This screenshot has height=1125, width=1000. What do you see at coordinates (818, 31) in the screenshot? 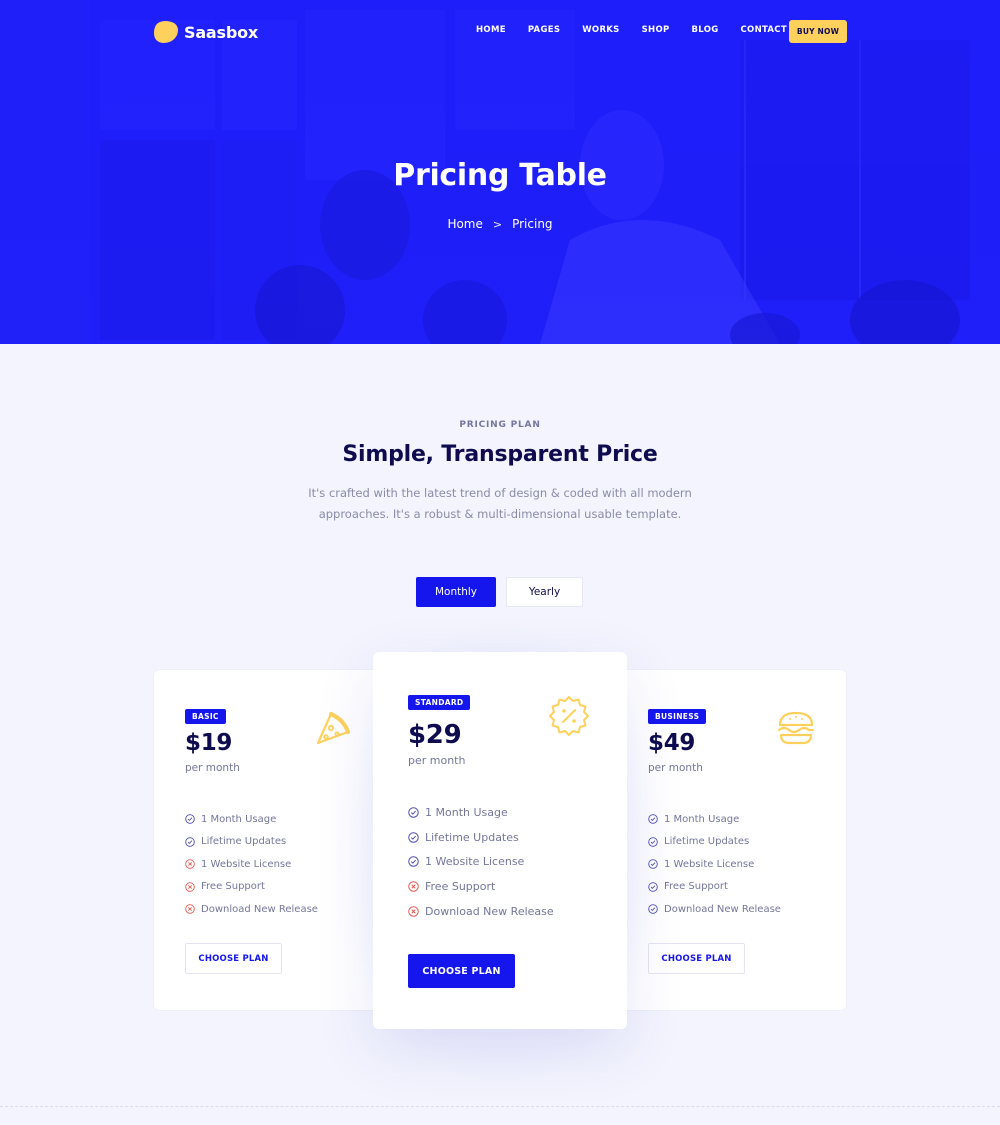
I see `buy-now-button: BUY NOW` at bounding box center [818, 31].